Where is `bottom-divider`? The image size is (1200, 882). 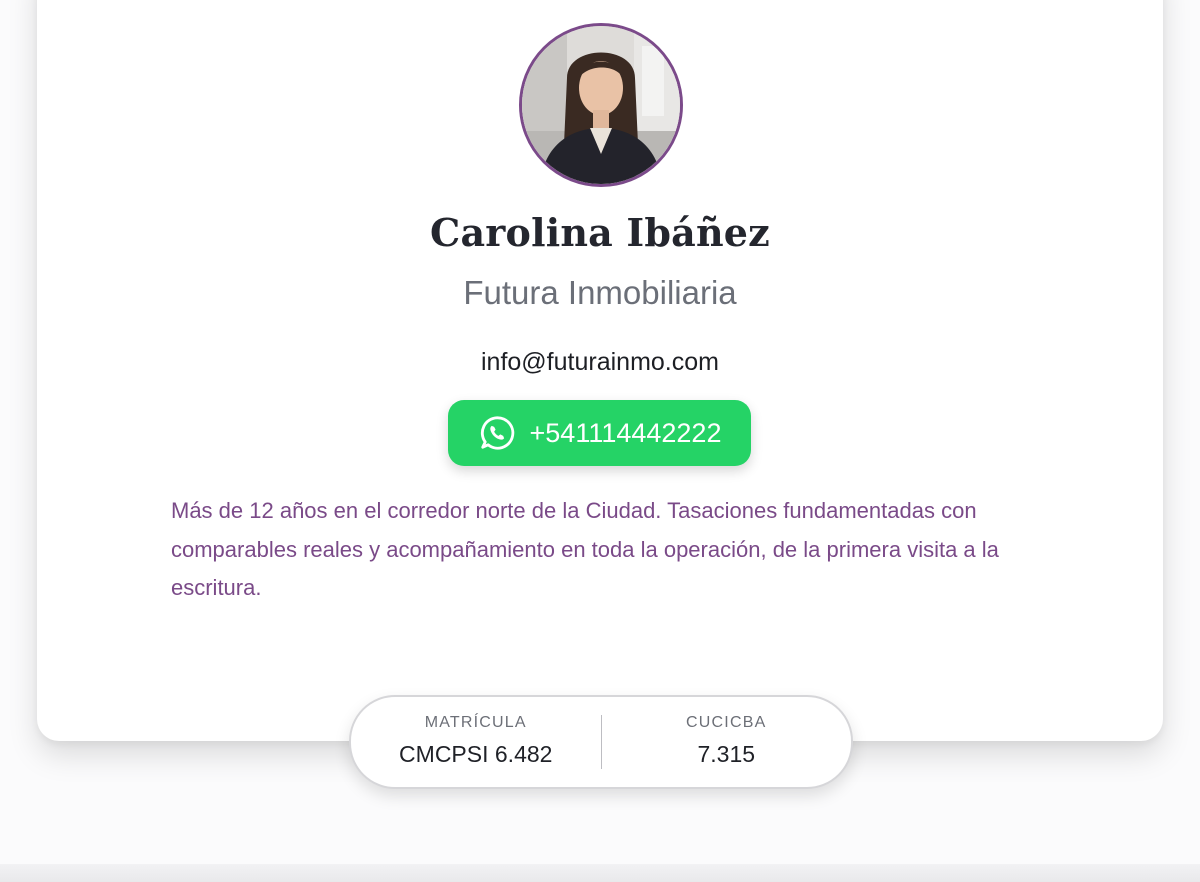 bottom-divider is located at coordinates (600, 873).